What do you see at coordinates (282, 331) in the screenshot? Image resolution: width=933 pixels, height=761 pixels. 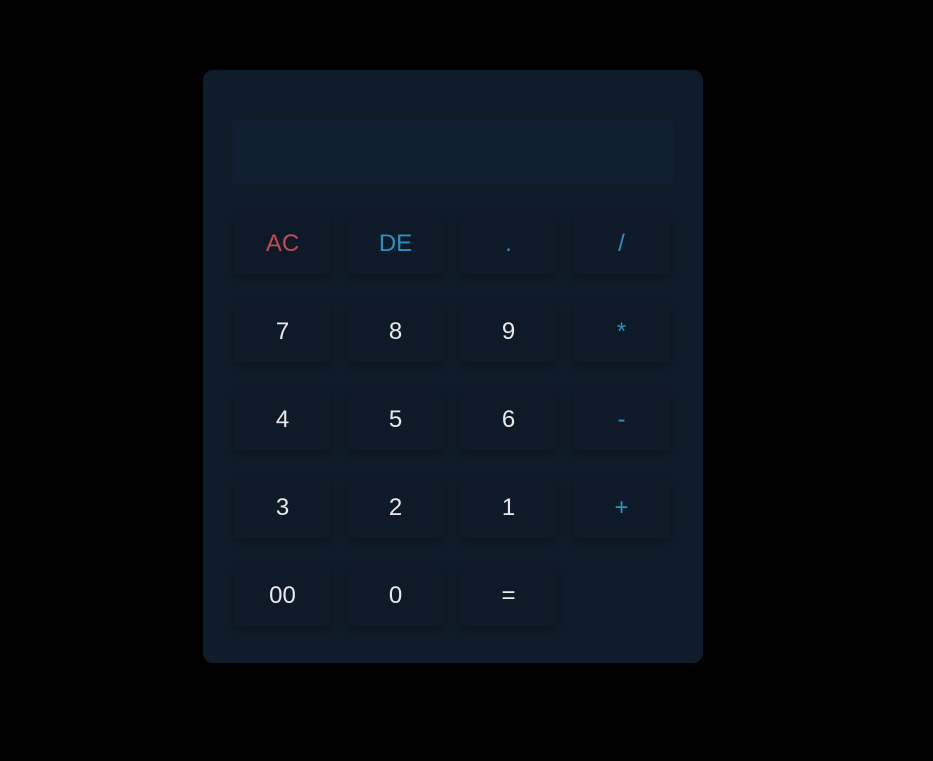 I see `digit-7-button: 7` at bounding box center [282, 331].